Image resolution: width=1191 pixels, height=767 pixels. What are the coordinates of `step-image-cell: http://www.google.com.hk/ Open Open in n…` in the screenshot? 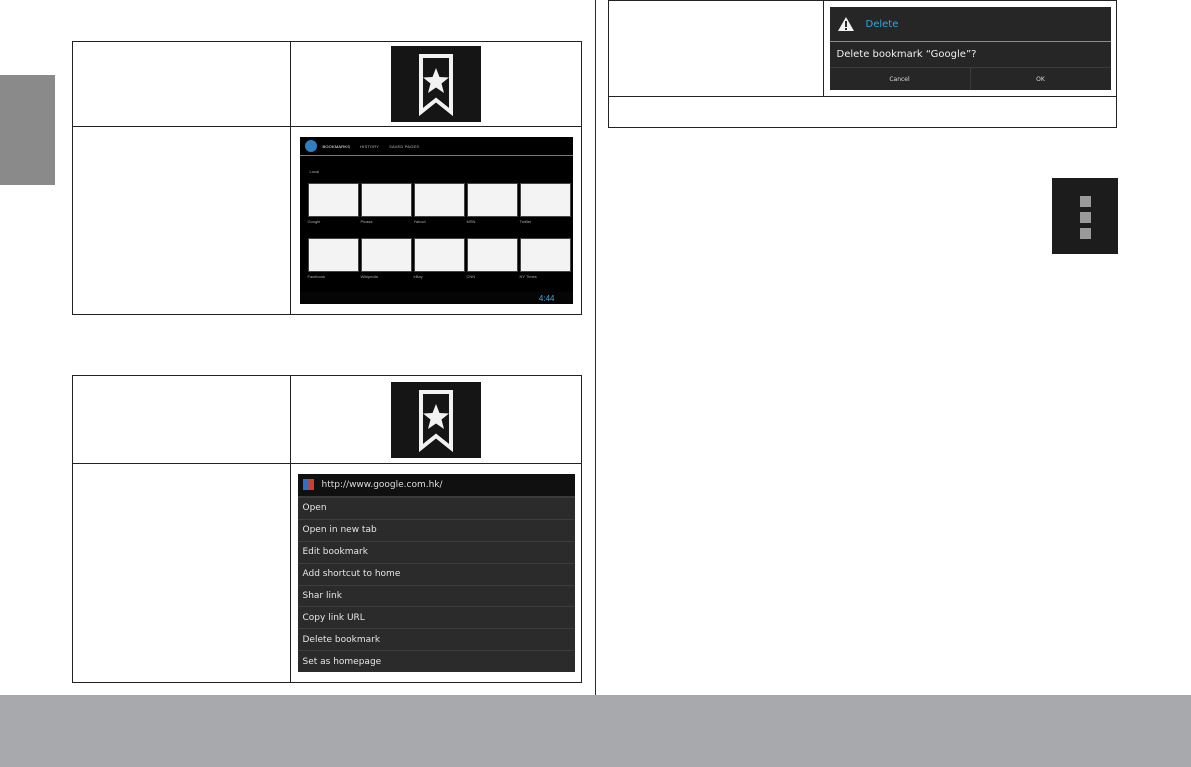 It's located at (436, 573).